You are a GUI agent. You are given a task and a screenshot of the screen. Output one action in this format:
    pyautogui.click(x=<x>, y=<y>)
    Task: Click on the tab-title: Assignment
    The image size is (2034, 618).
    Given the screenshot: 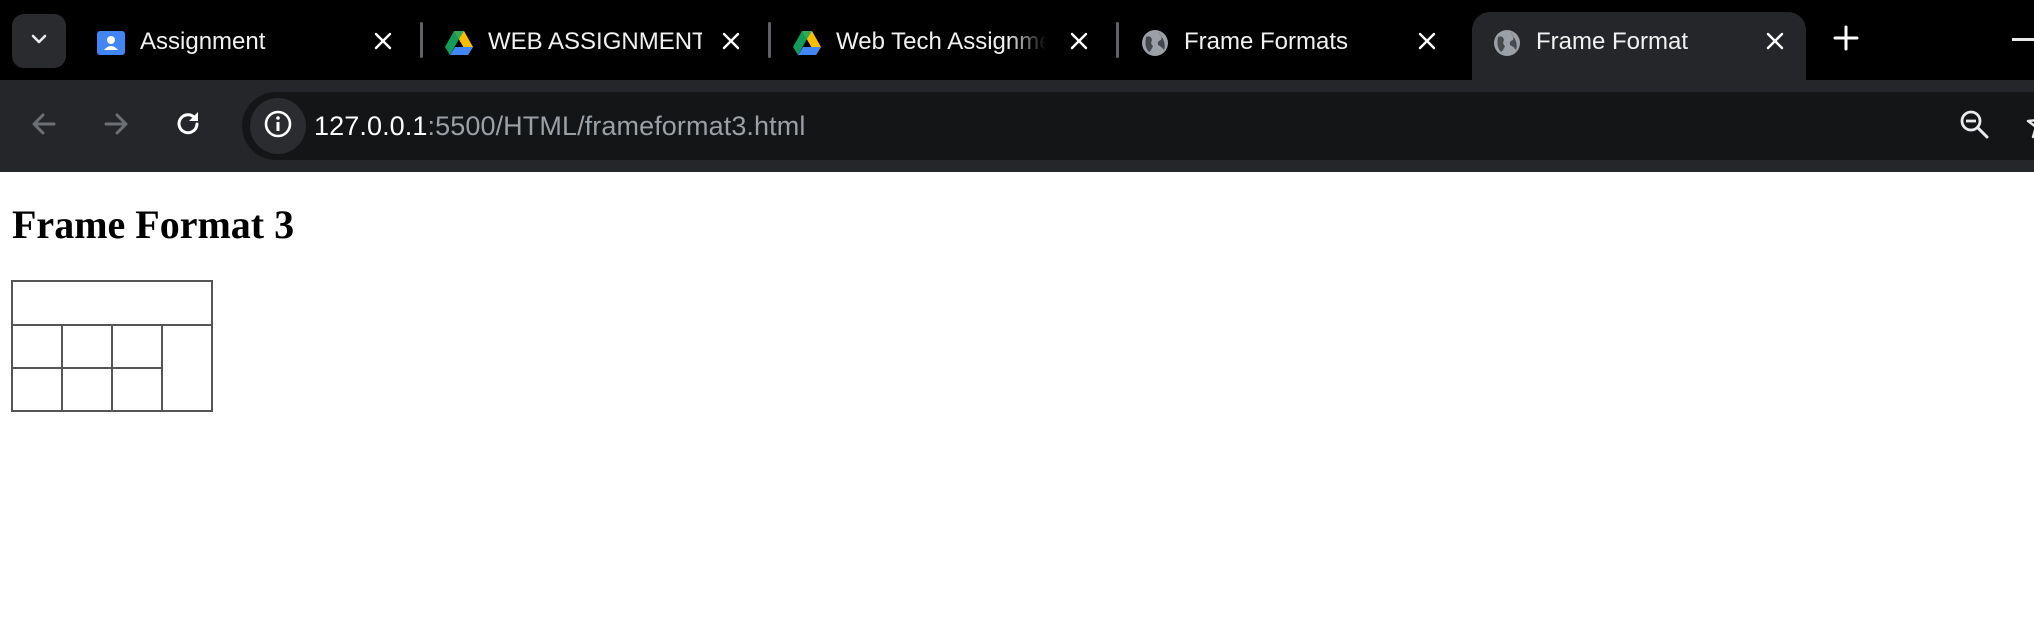 What is the action you would take?
    pyautogui.click(x=203, y=41)
    